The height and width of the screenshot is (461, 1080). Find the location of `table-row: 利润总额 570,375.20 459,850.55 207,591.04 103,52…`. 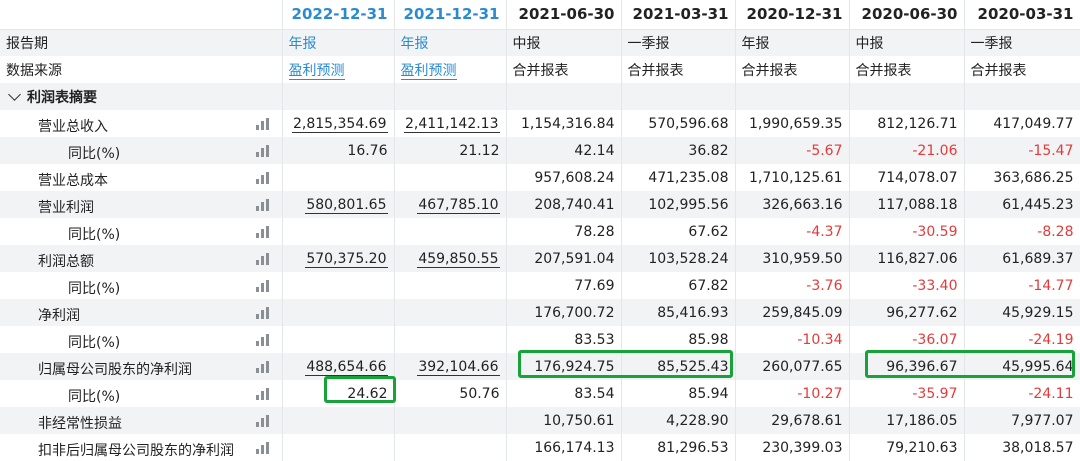

table-row: 利润总额 570,375.20 459,850.55 207,591.04 103,52… is located at coordinates (540, 258).